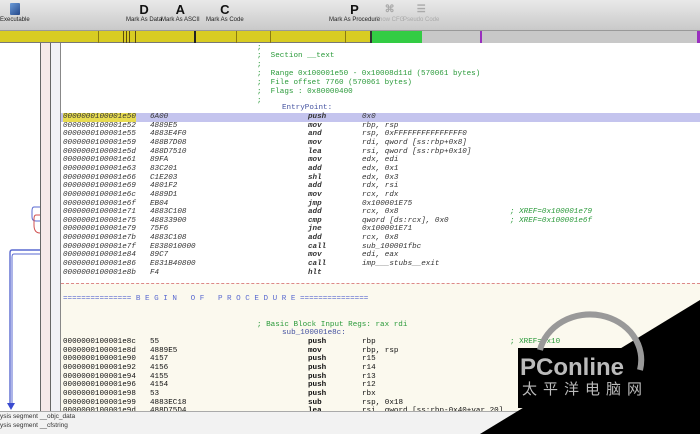 The width and height of the screenshot is (700, 434). I want to click on bytes: 4801F2, so click(164, 186).